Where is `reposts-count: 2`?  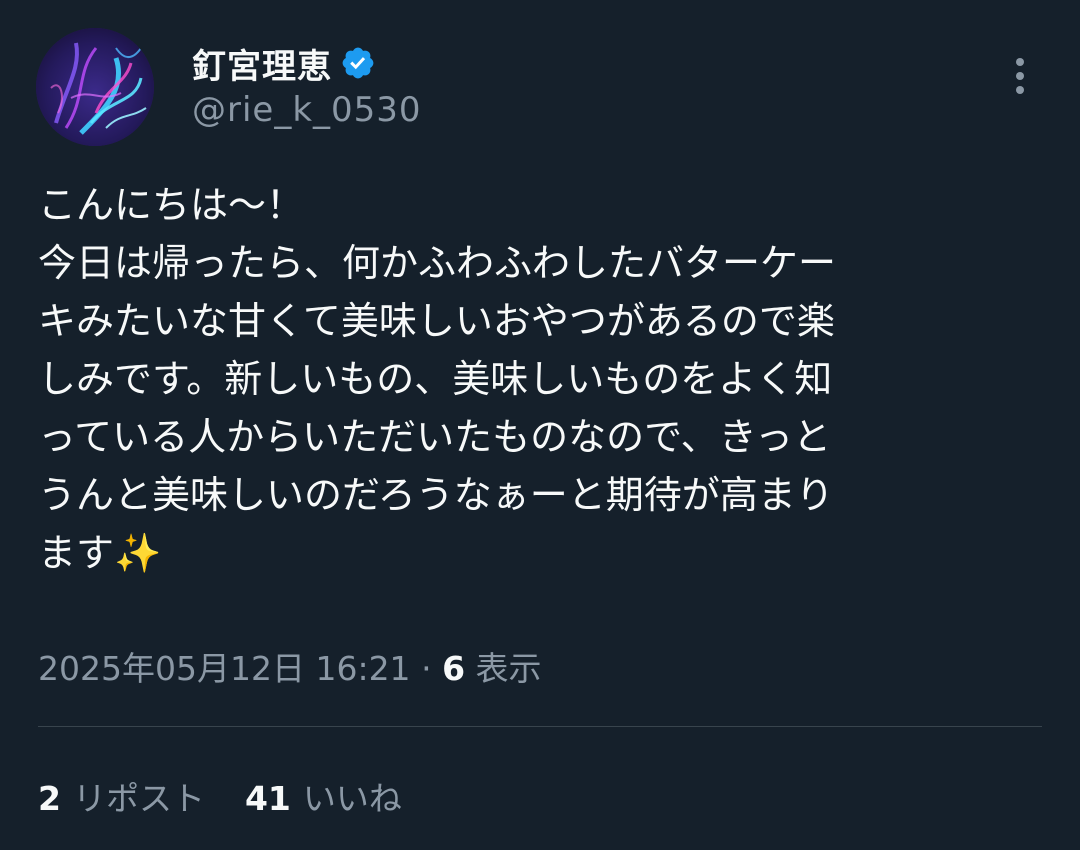
reposts-count: 2 is located at coordinates (49, 798).